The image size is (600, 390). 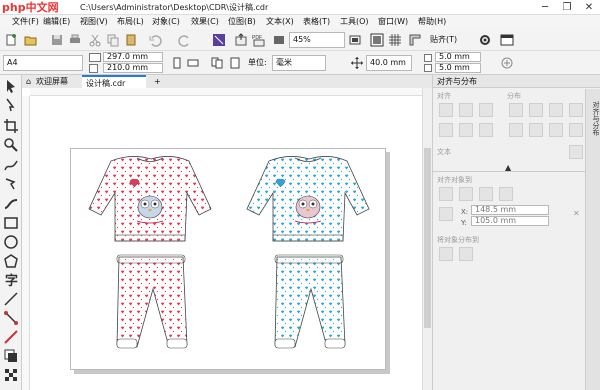 What do you see at coordinates (113, 40) in the screenshot?
I see `copy-icon` at bounding box center [113, 40].